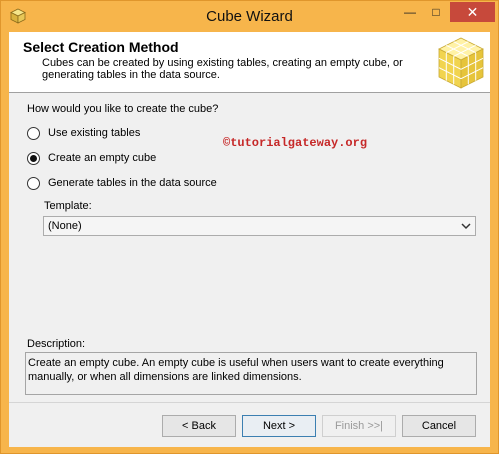  What do you see at coordinates (439, 426) in the screenshot?
I see `cancel-button: Cancel` at bounding box center [439, 426].